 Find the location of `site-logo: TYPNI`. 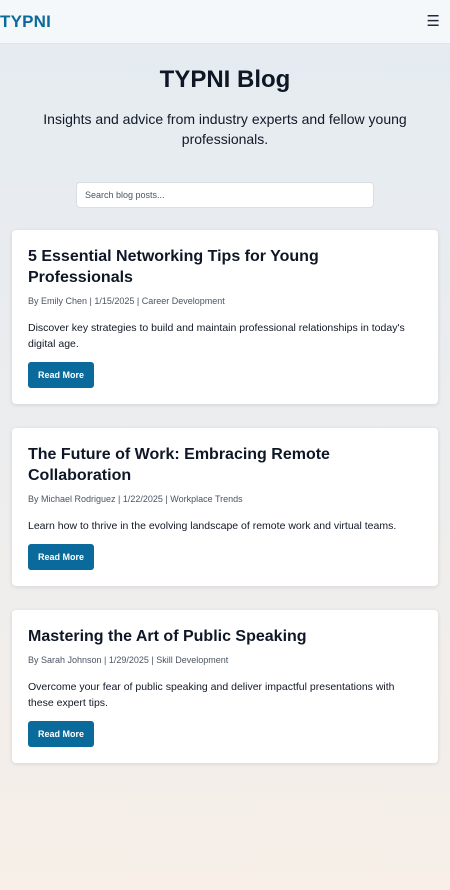

site-logo: TYPNI is located at coordinates (25, 22).